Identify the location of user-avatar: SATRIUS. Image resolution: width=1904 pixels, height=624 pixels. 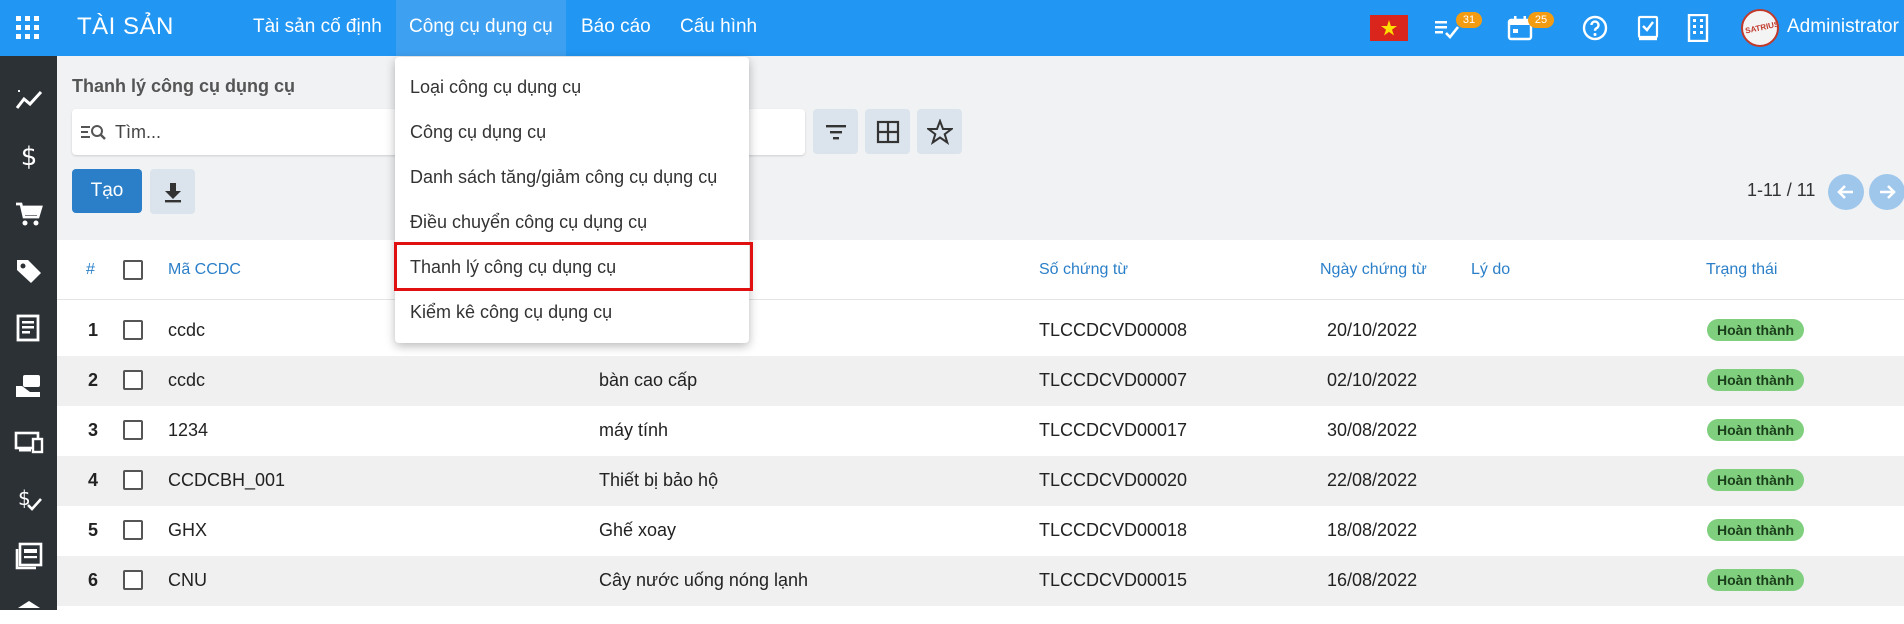
(1760, 28).